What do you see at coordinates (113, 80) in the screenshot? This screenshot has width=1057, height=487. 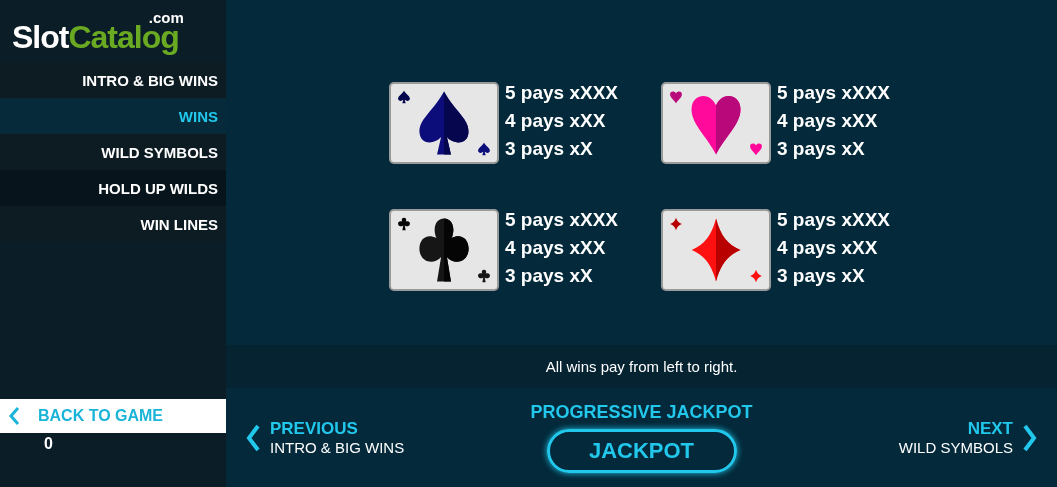 I see `menu-item: INTRO & BIG WINS` at bounding box center [113, 80].